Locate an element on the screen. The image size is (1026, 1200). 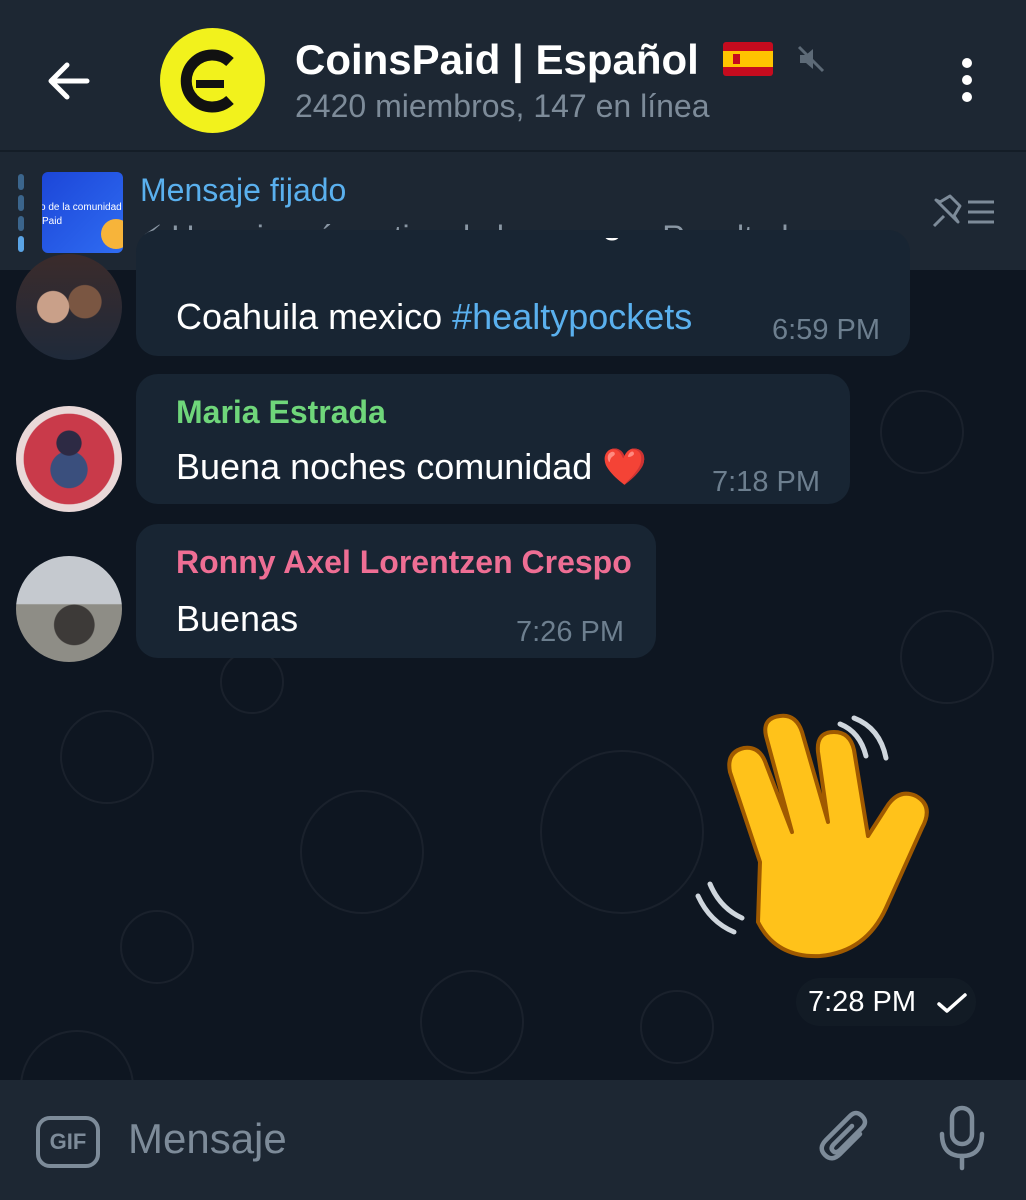
message-text: Coahuila mexico #healtypockets is located at coordinates (434, 317).